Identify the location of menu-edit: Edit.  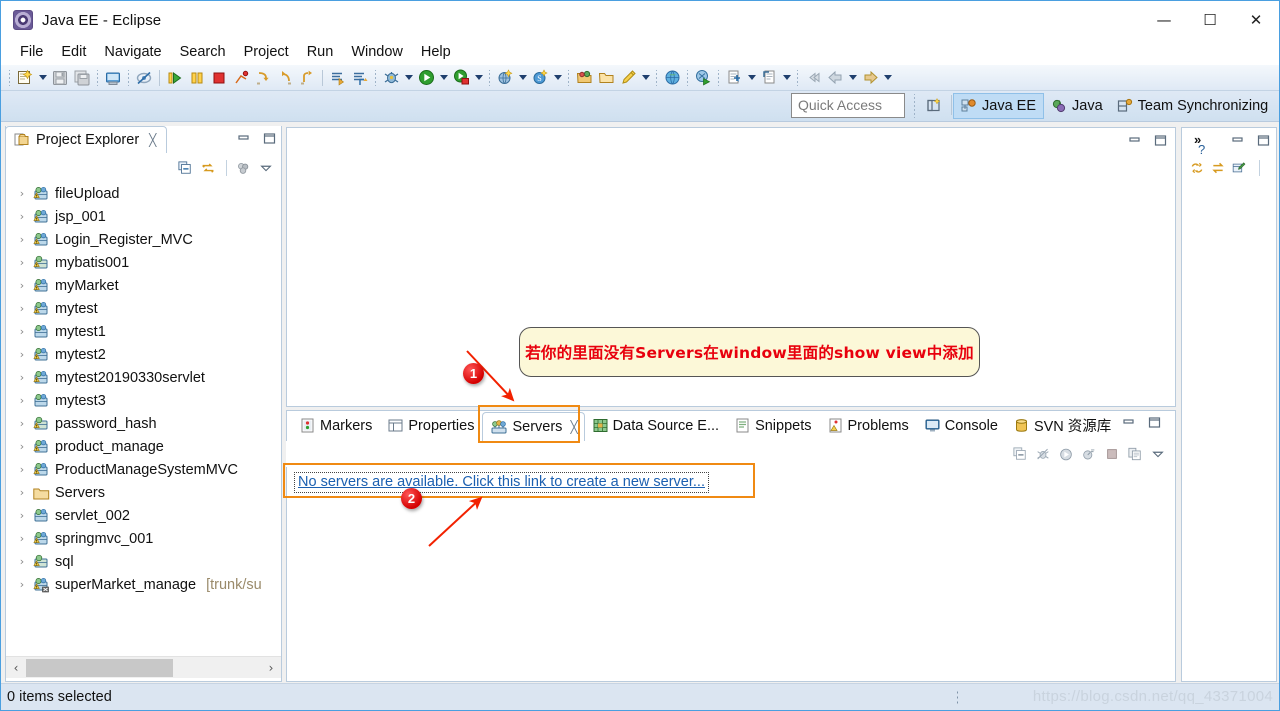
(73, 52).